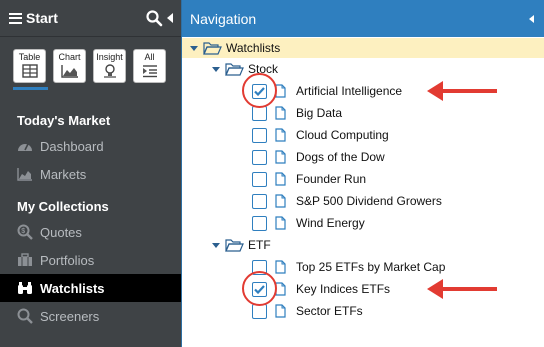  What do you see at coordinates (329, 311) in the screenshot?
I see `watchlist-label: Sector ETFs` at bounding box center [329, 311].